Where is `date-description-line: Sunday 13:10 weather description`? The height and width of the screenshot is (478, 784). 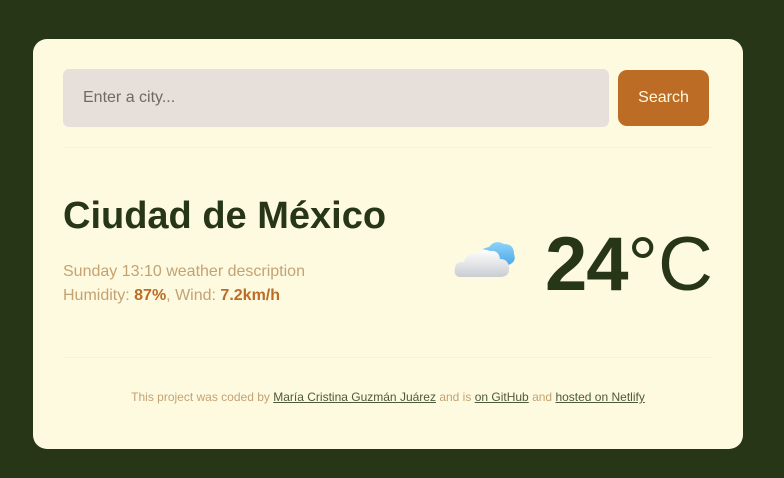
date-description-line: Sunday 13:10 weather description is located at coordinates (184, 272).